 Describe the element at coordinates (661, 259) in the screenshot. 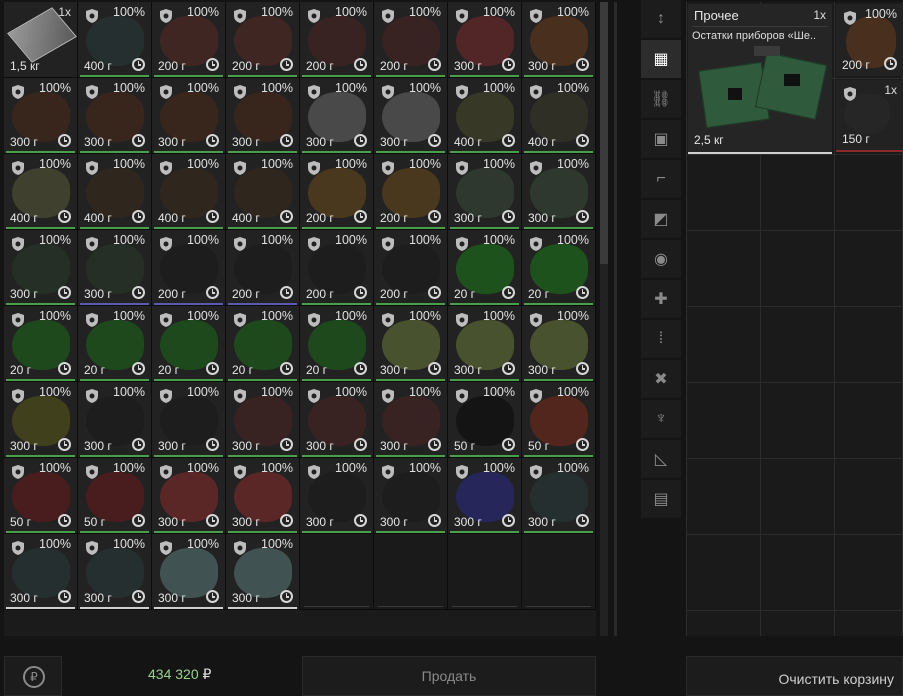

I see `artifact-icon: ◉` at that location.